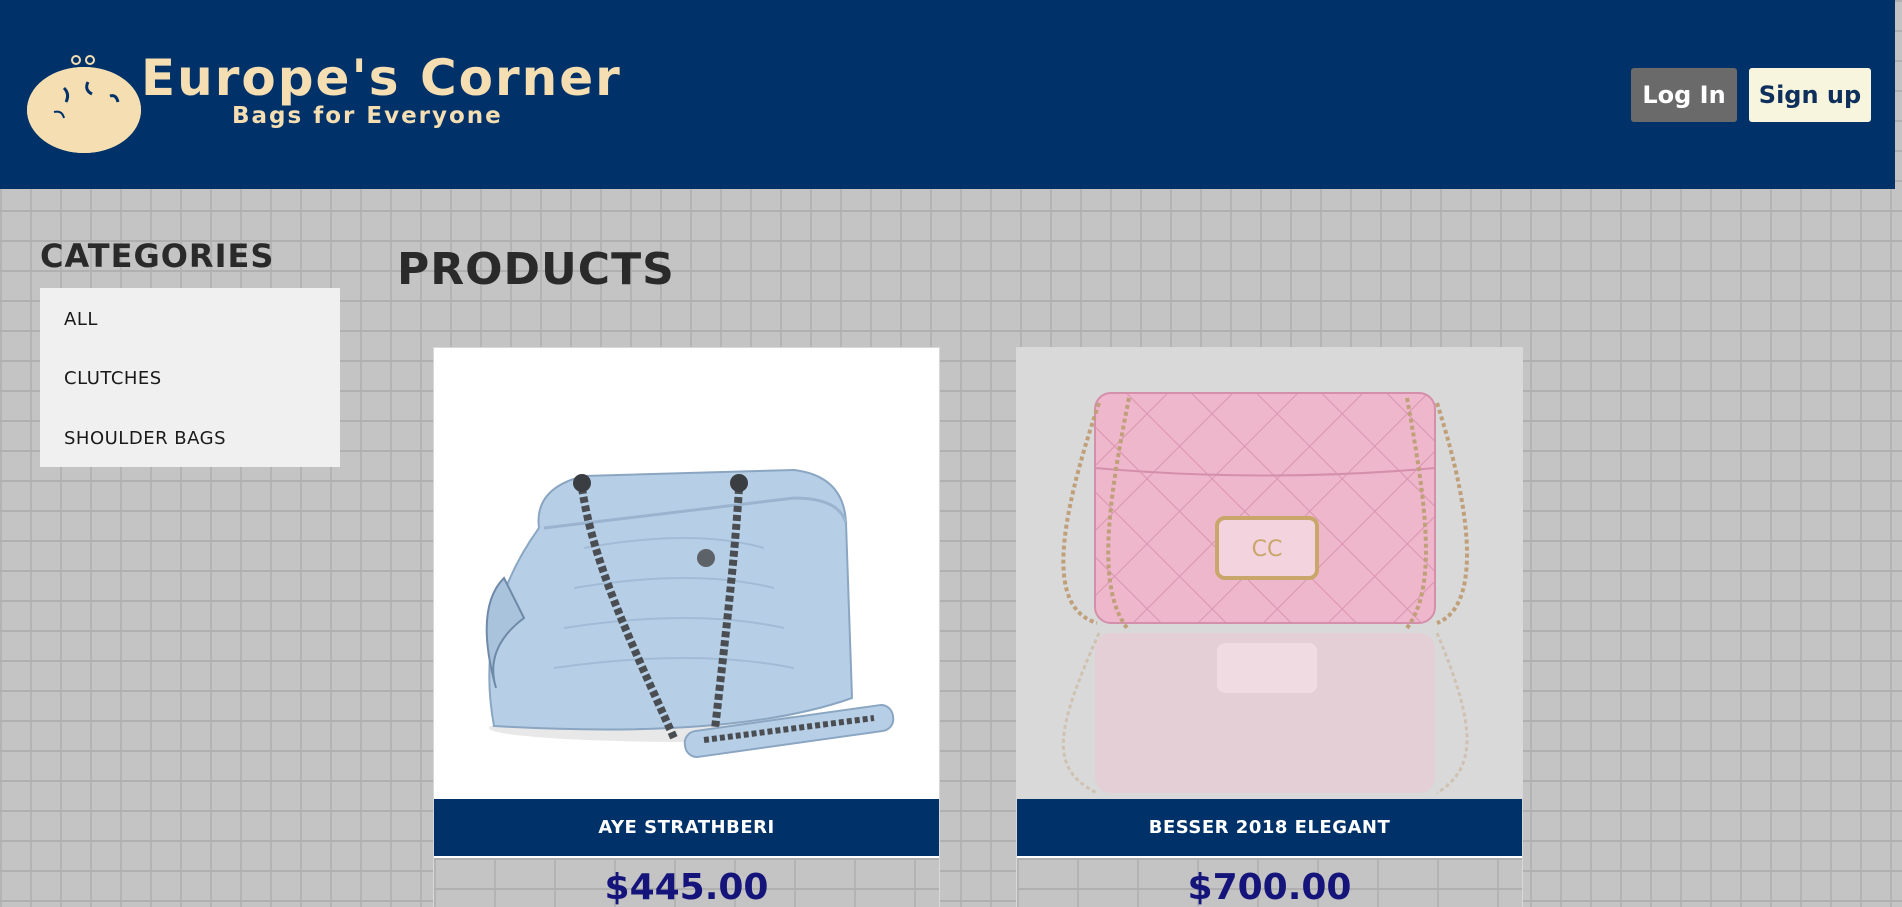 This screenshot has height=907, width=1902. What do you see at coordinates (1810, 95) in the screenshot?
I see `signup-button: Sign up` at bounding box center [1810, 95].